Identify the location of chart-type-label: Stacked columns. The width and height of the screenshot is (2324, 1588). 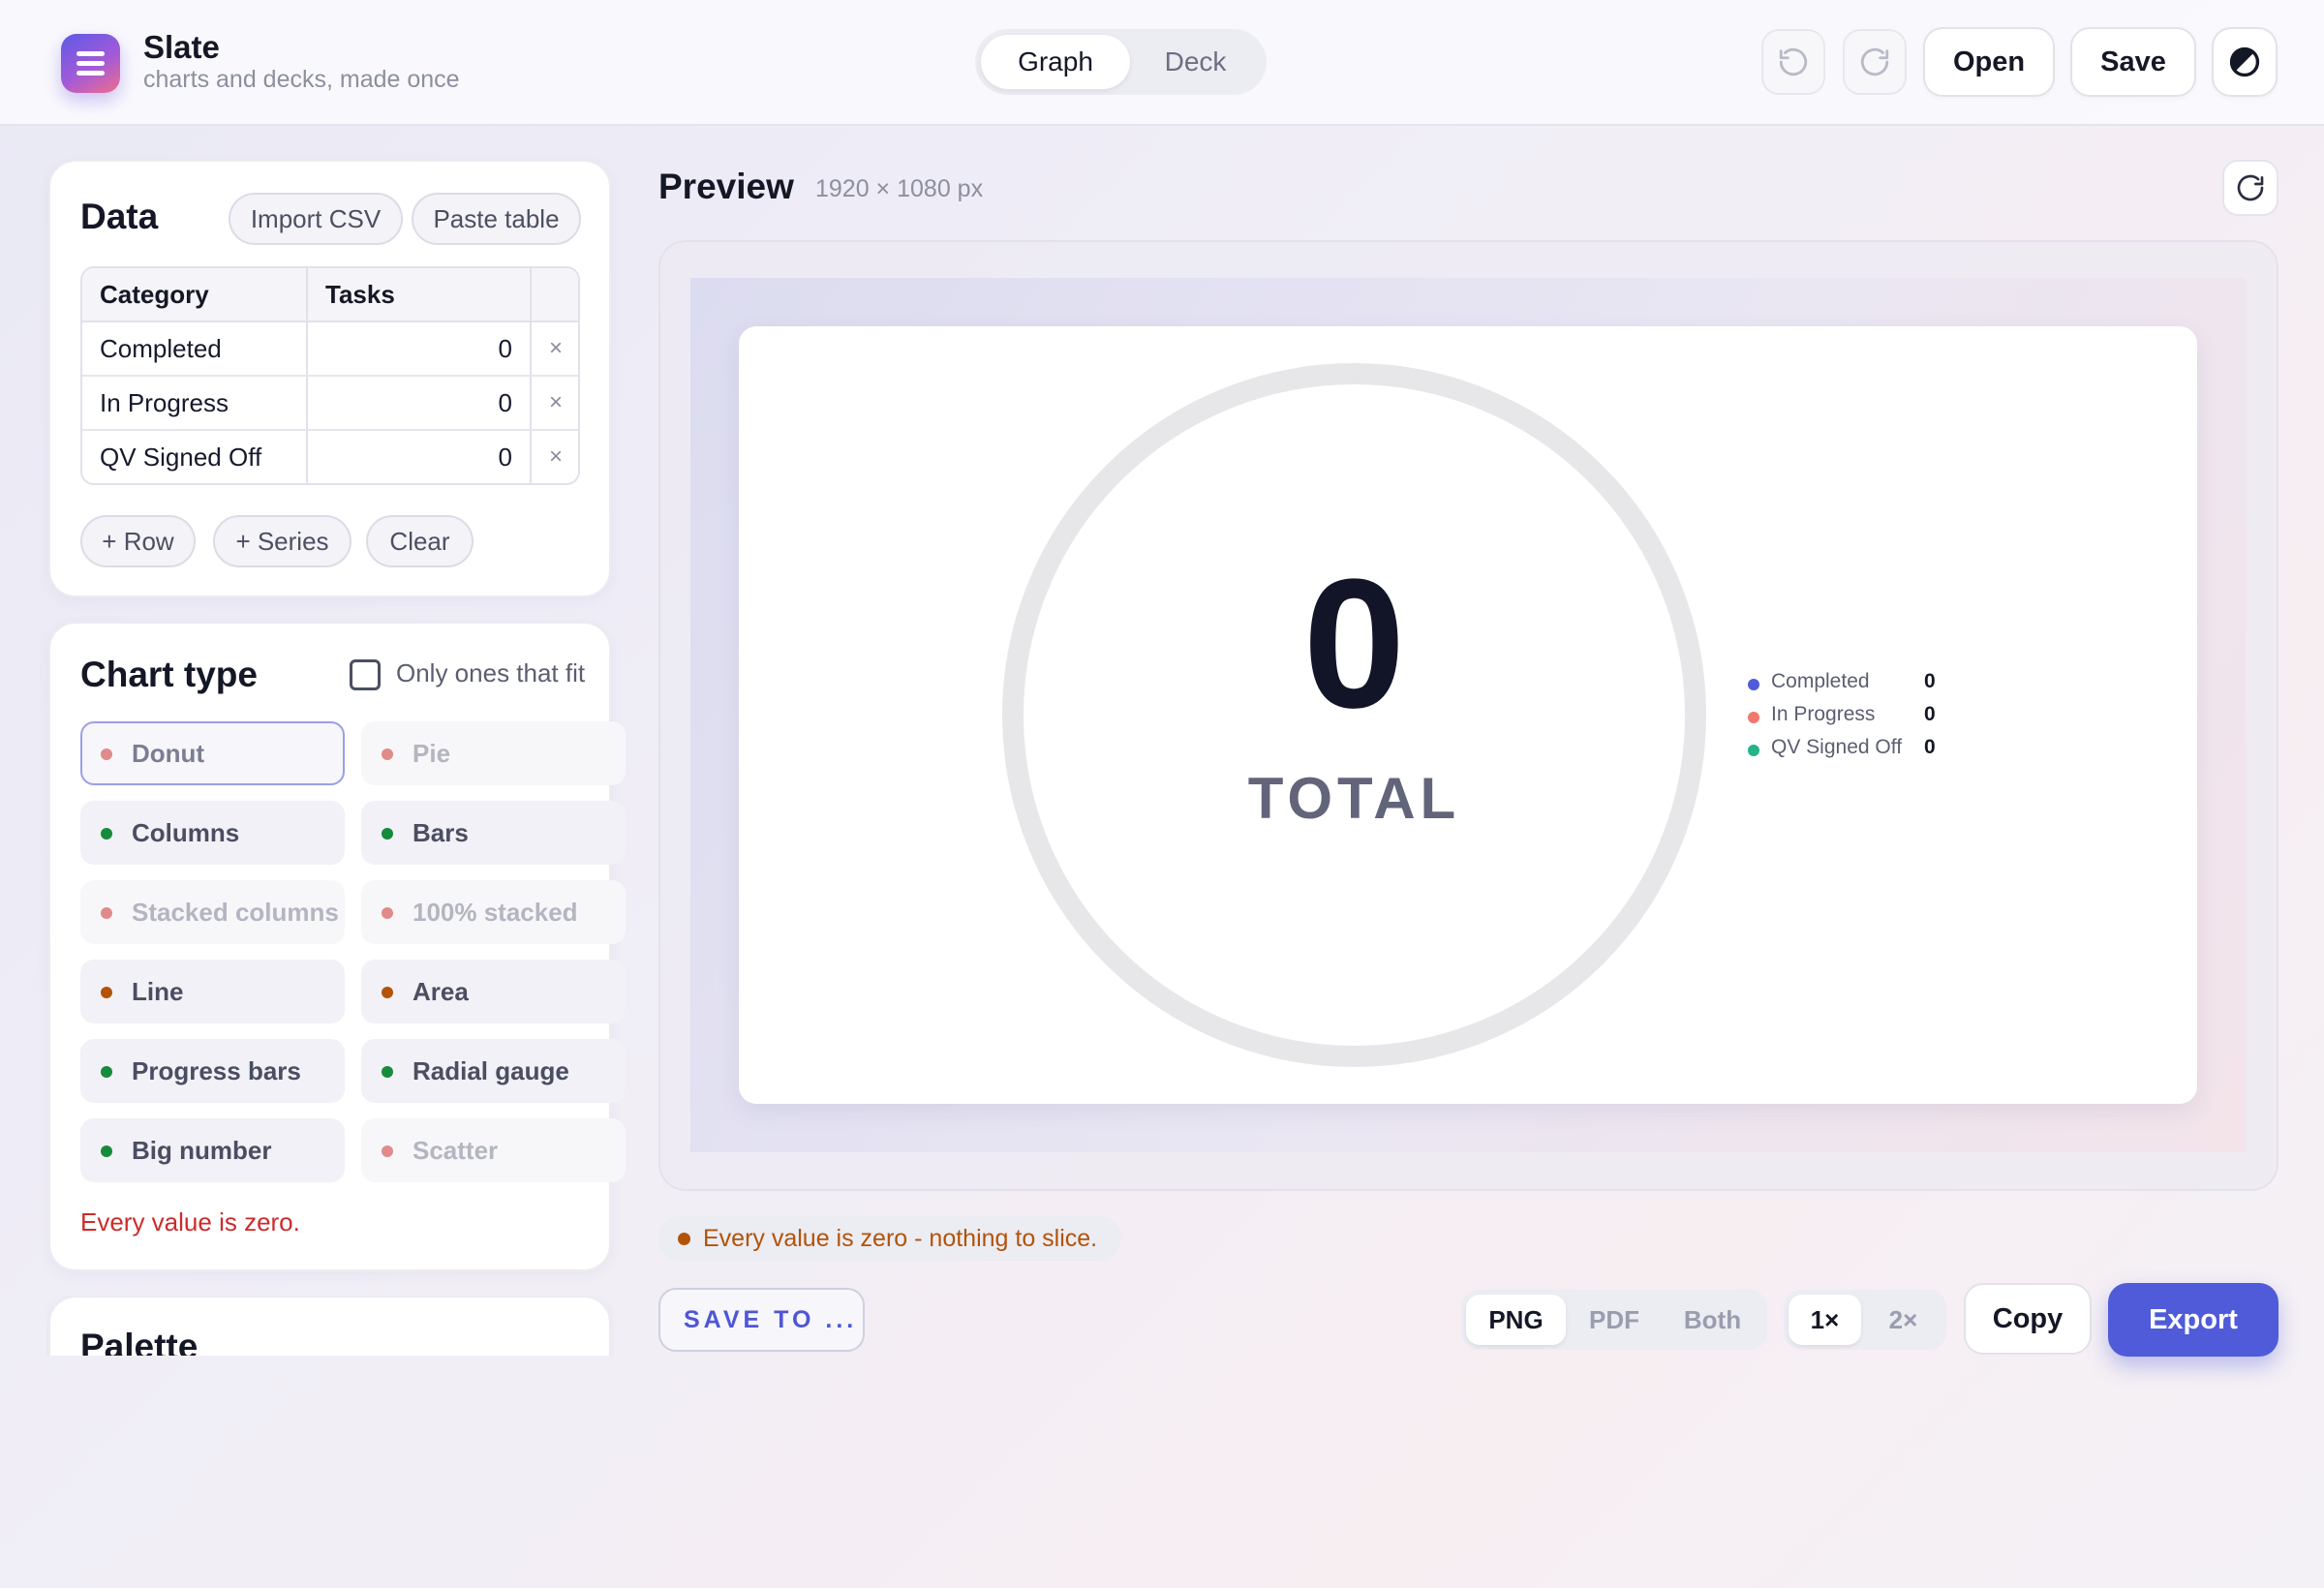
(236, 912).